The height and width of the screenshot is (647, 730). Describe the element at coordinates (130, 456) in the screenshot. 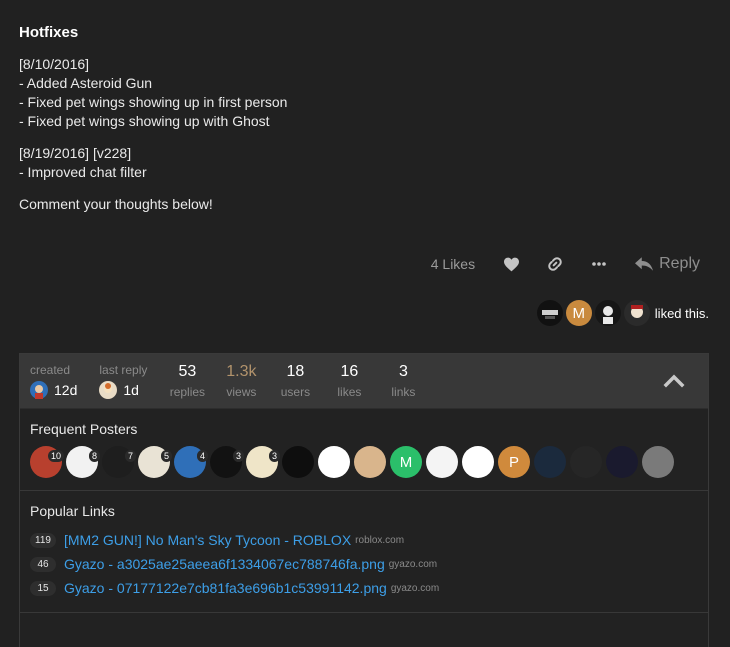

I see `post-count-badge: 7` at that location.